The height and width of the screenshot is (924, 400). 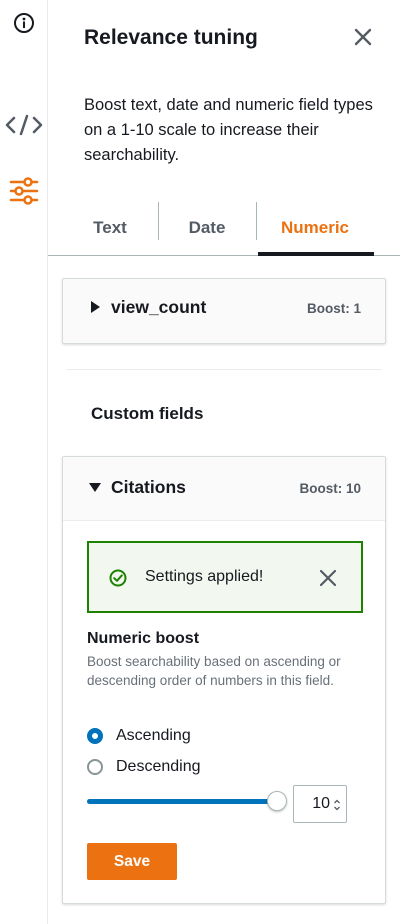 I want to click on caret-down-icon, so click(x=95, y=487).